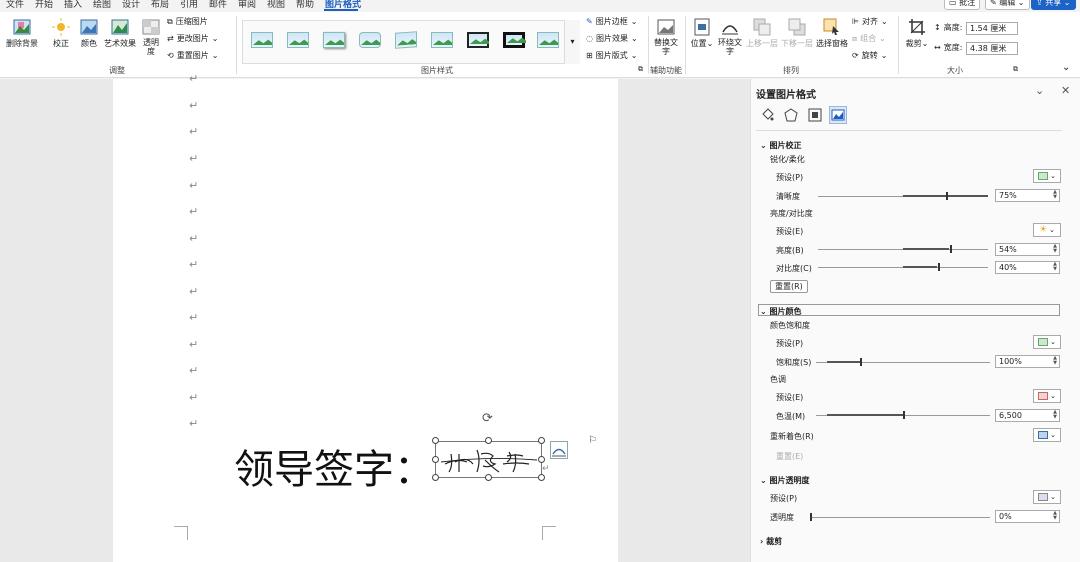  What do you see at coordinates (73, 5) in the screenshot?
I see `menu-insert: 插入` at bounding box center [73, 5].